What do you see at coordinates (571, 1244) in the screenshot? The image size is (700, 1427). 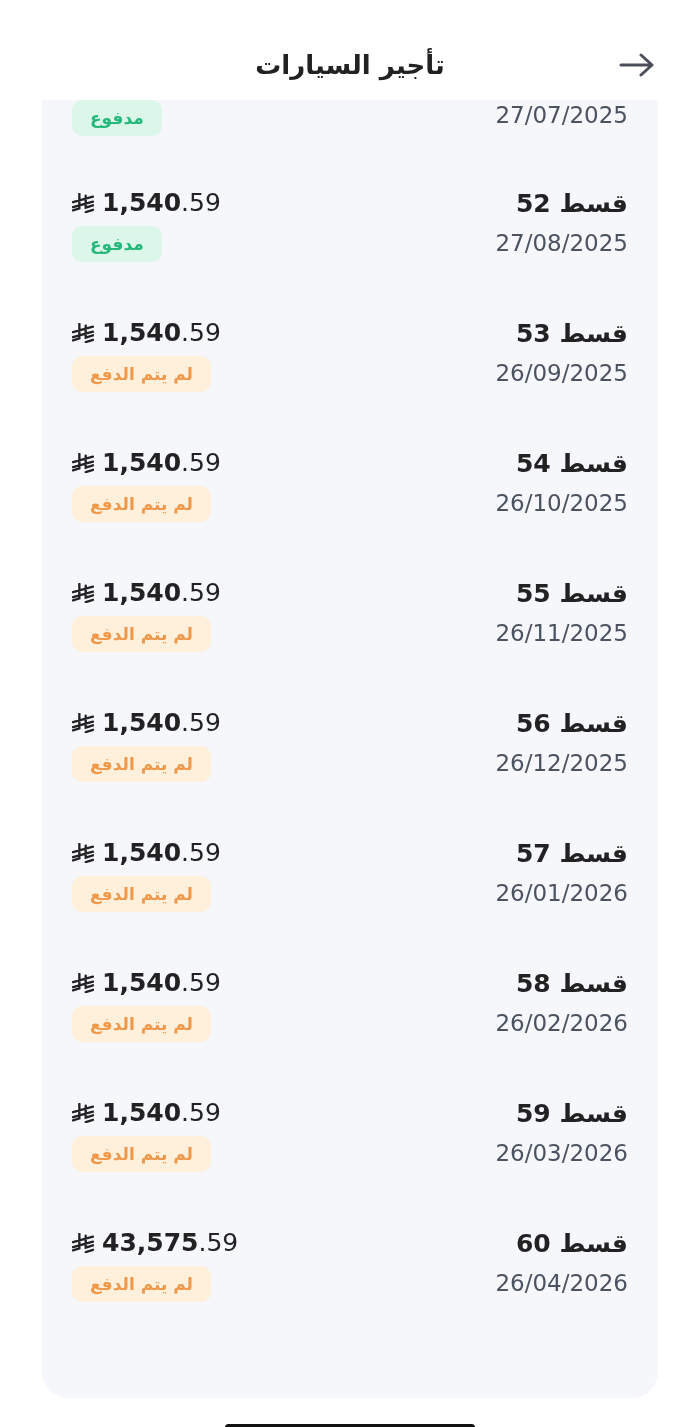 I see `installment-title: قسط 60` at bounding box center [571, 1244].